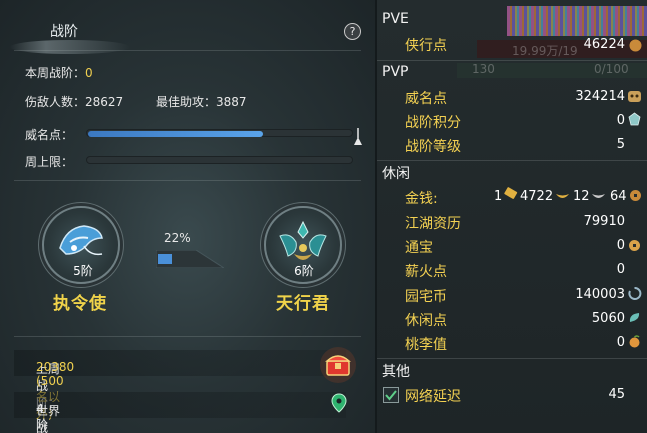 The image size is (647, 433). I want to click on xiaxing-value: 46224, so click(604, 44).